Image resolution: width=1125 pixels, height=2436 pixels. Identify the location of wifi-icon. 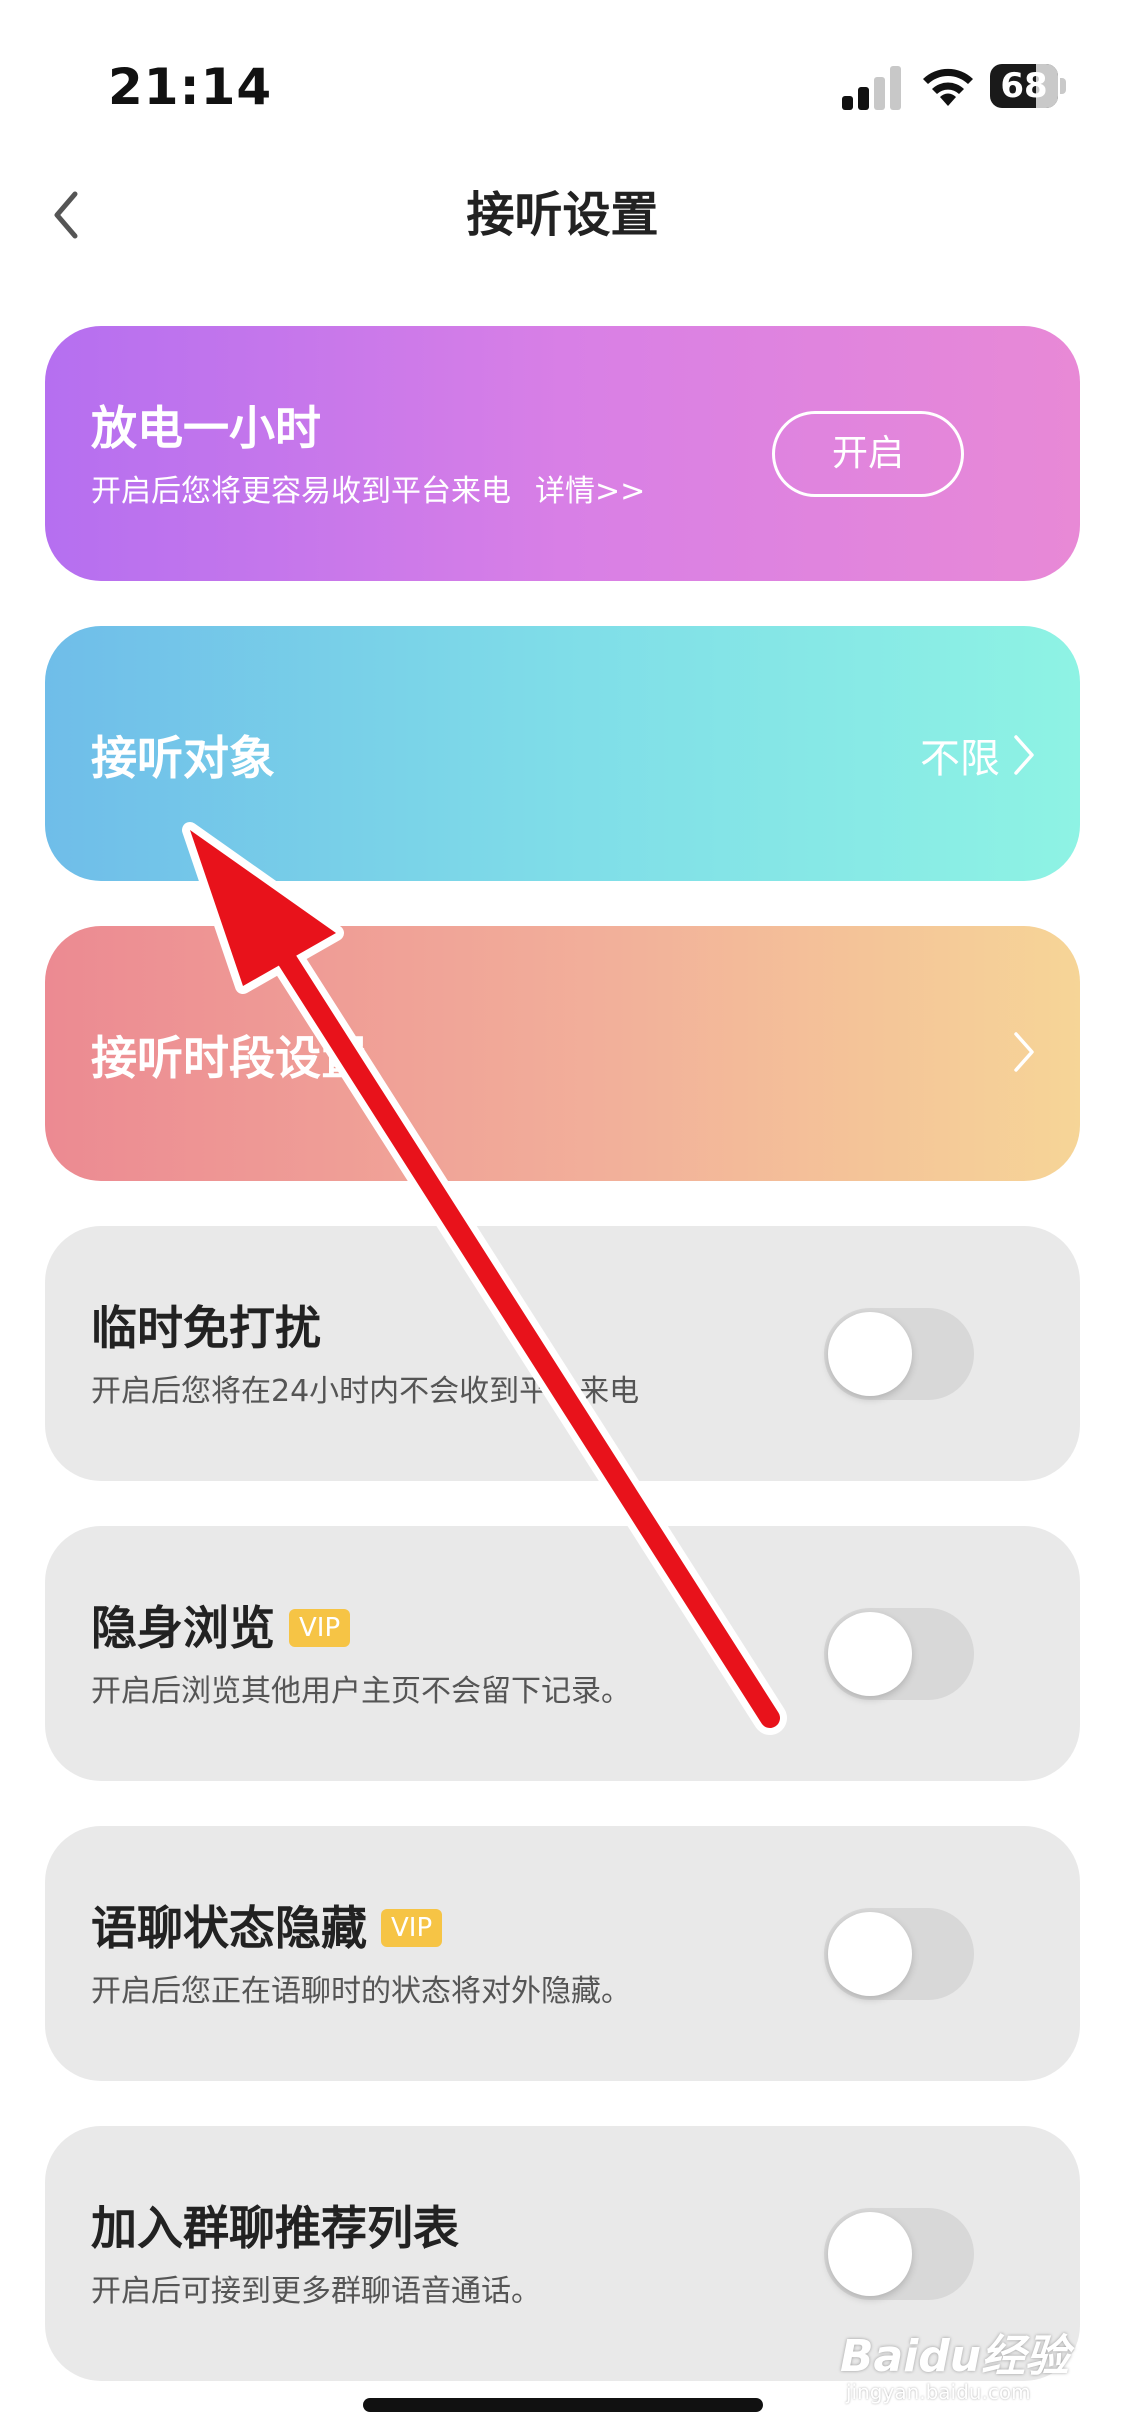
(948, 87).